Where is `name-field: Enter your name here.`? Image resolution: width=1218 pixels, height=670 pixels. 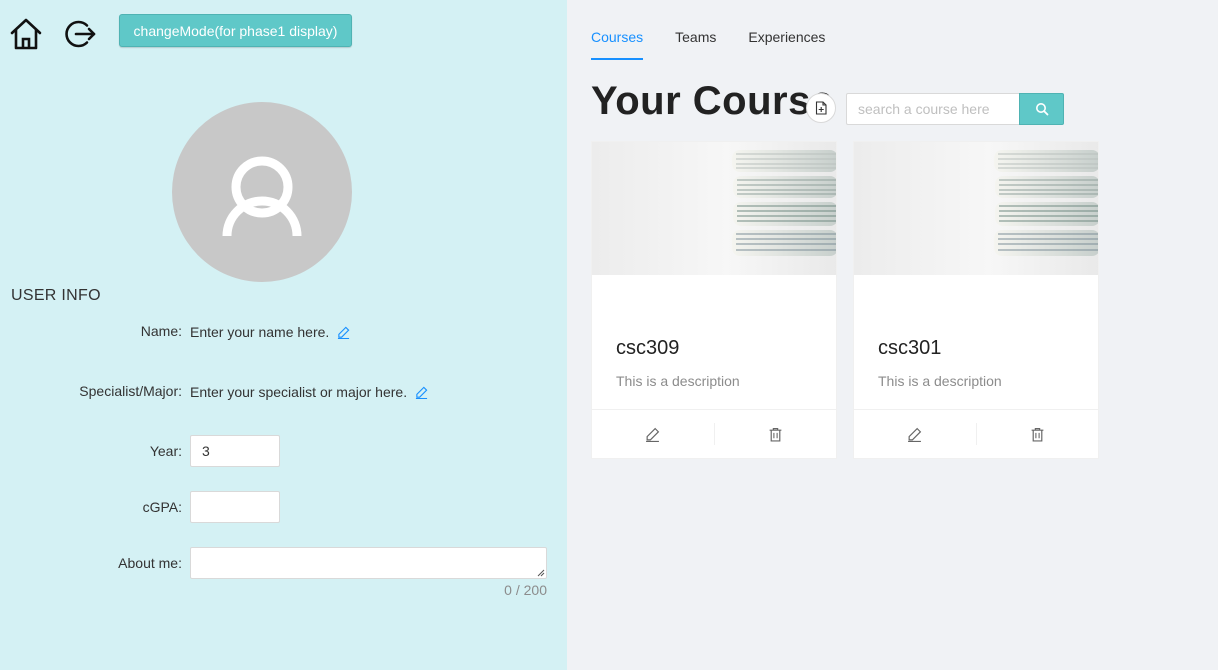 name-field: Enter your name here. is located at coordinates (270, 332).